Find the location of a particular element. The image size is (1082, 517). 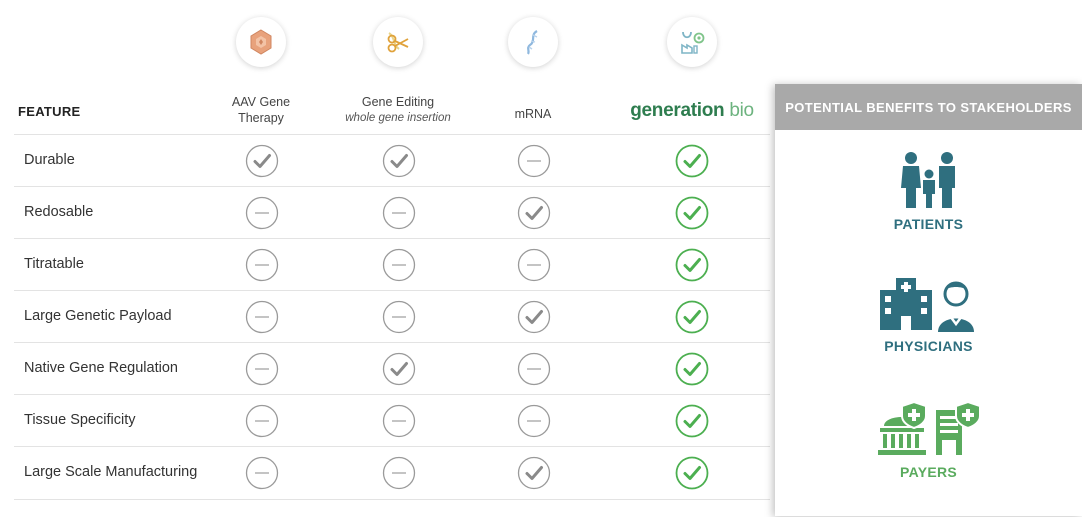

aav-capsid-icon is located at coordinates (261, 42).